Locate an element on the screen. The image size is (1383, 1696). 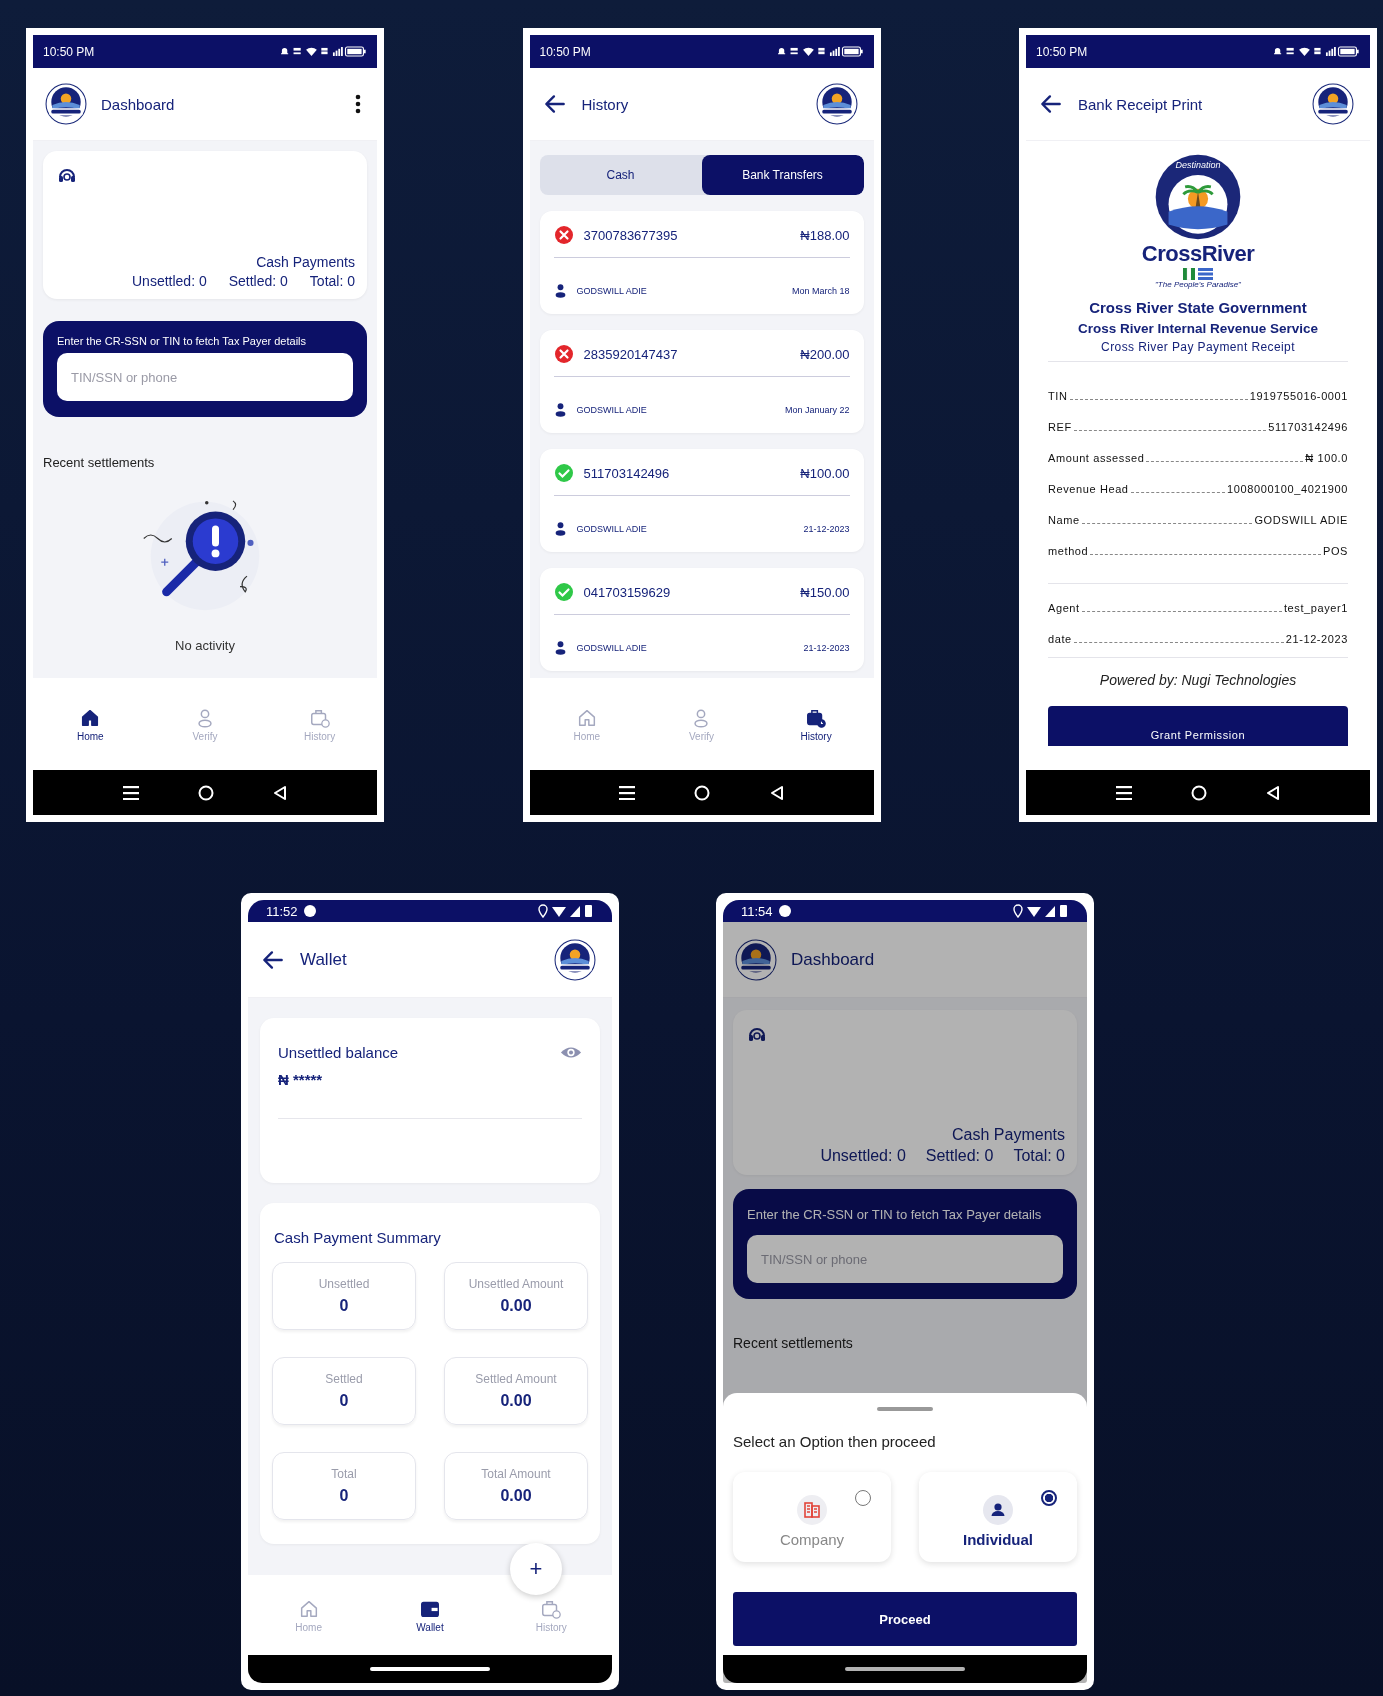
field-value: ₦ 100.0 is located at coordinates (1326, 458).